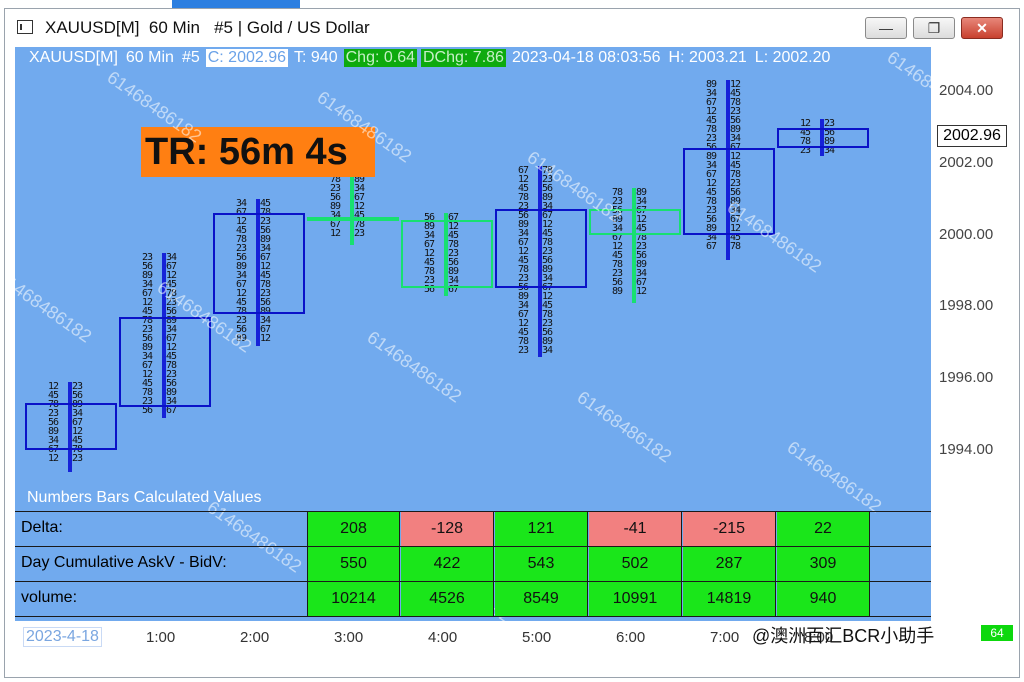  I want to click on footprint-numbers: 89 34 67 12 45 78 23 56 89 34 67 12, so click(641, 242).